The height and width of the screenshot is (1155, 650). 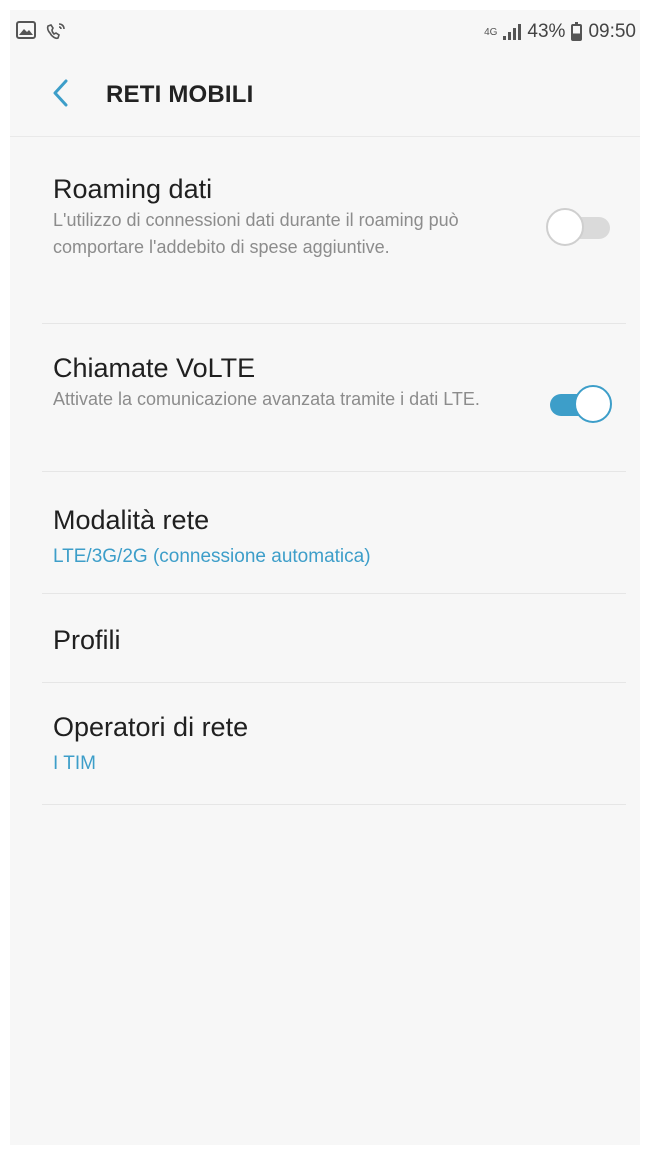 What do you see at coordinates (180, 94) in the screenshot?
I see `page-title: RETI MOBILI` at bounding box center [180, 94].